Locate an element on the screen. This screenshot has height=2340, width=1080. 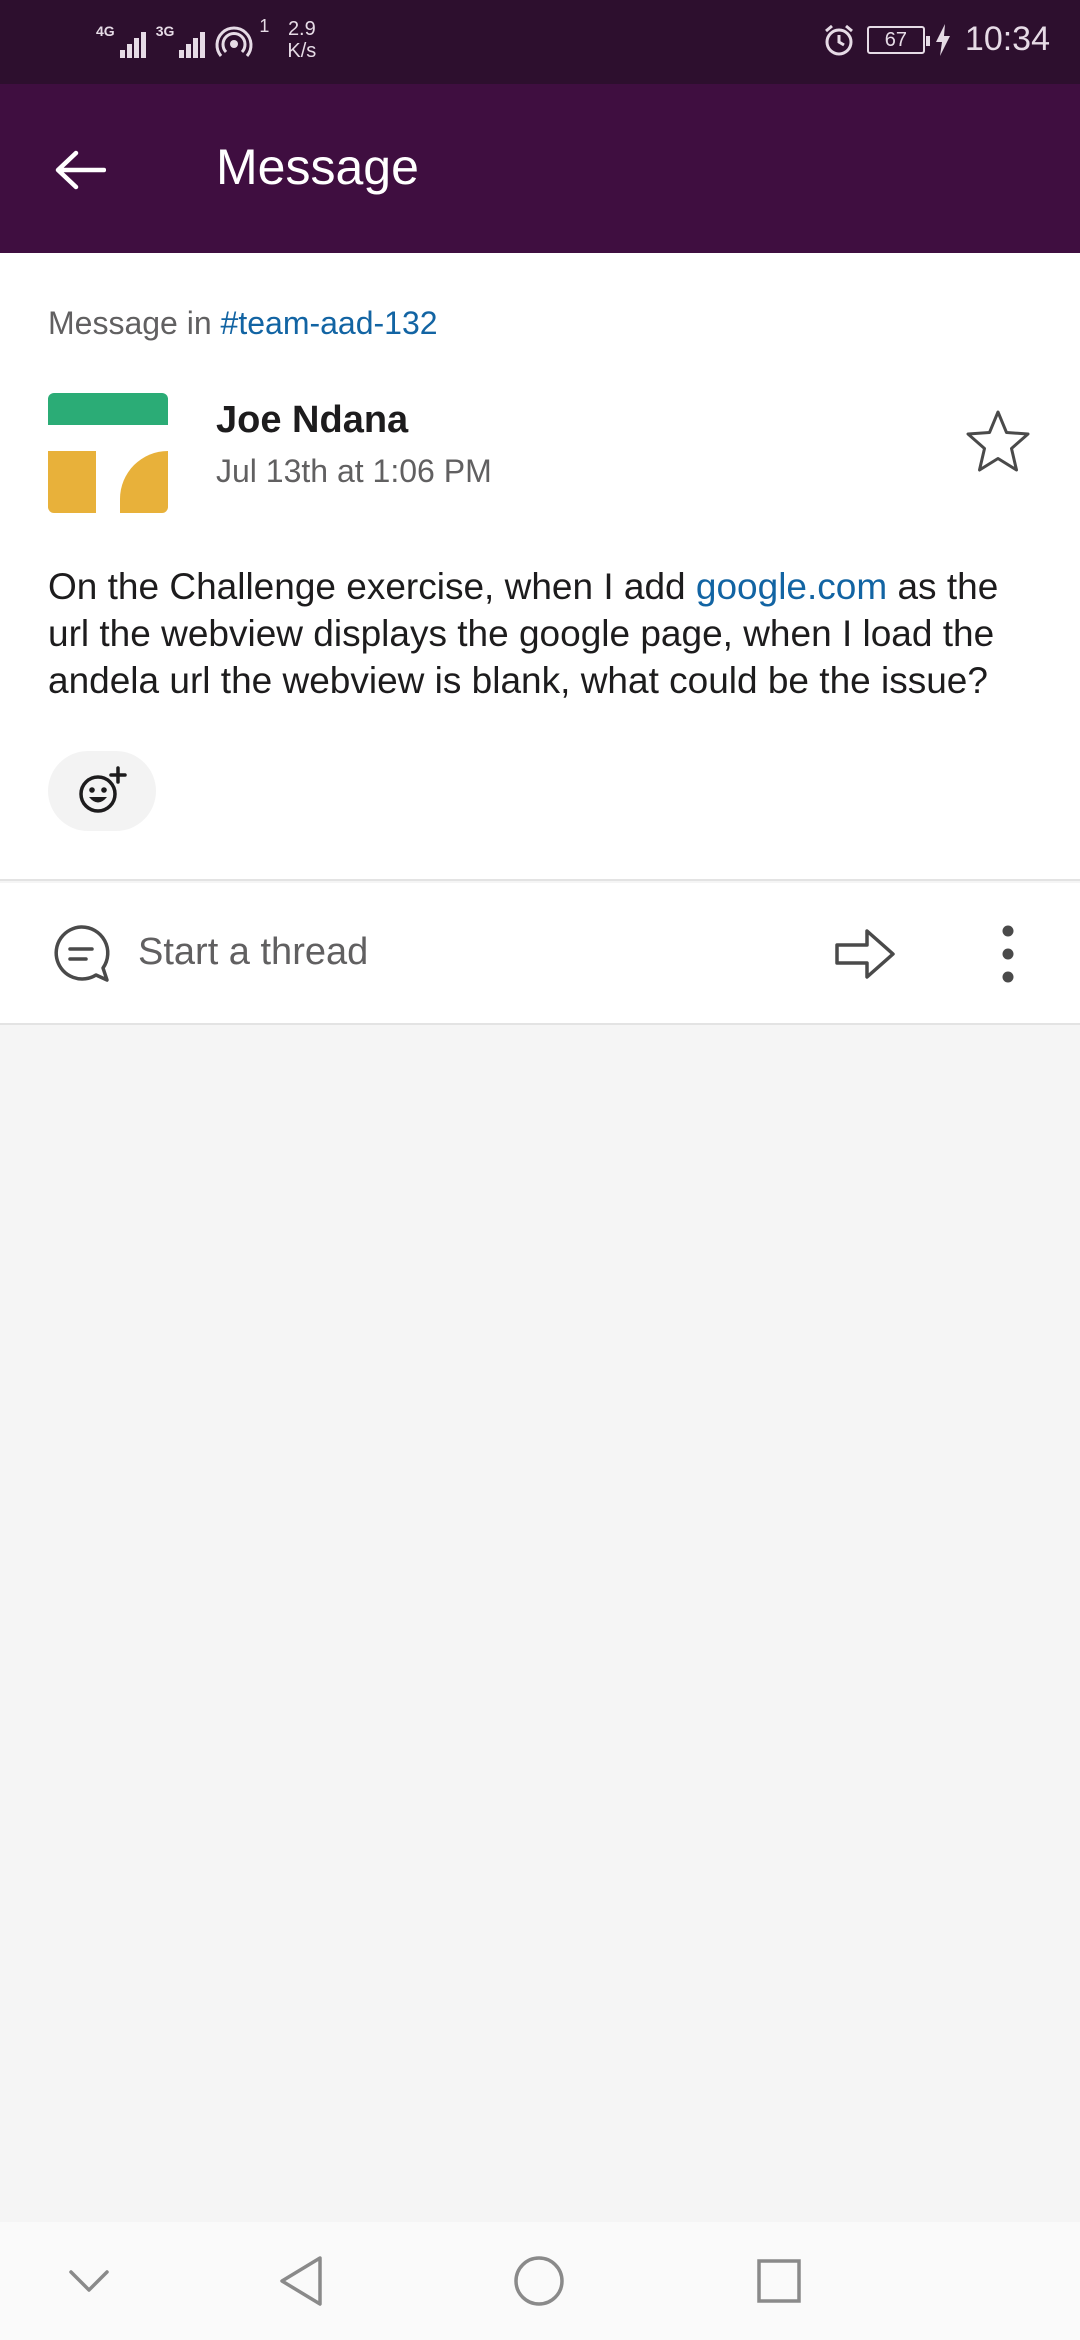
message-link: google.com is located at coordinates (791, 586).